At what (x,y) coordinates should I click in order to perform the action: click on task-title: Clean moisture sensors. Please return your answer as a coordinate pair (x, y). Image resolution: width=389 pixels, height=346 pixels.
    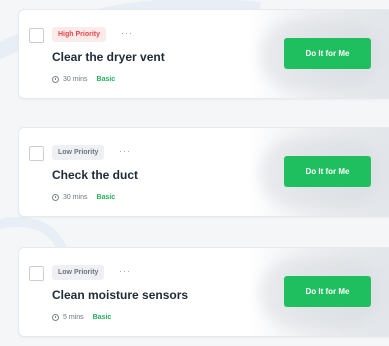
    Looking at the image, I should click on (120, 295).